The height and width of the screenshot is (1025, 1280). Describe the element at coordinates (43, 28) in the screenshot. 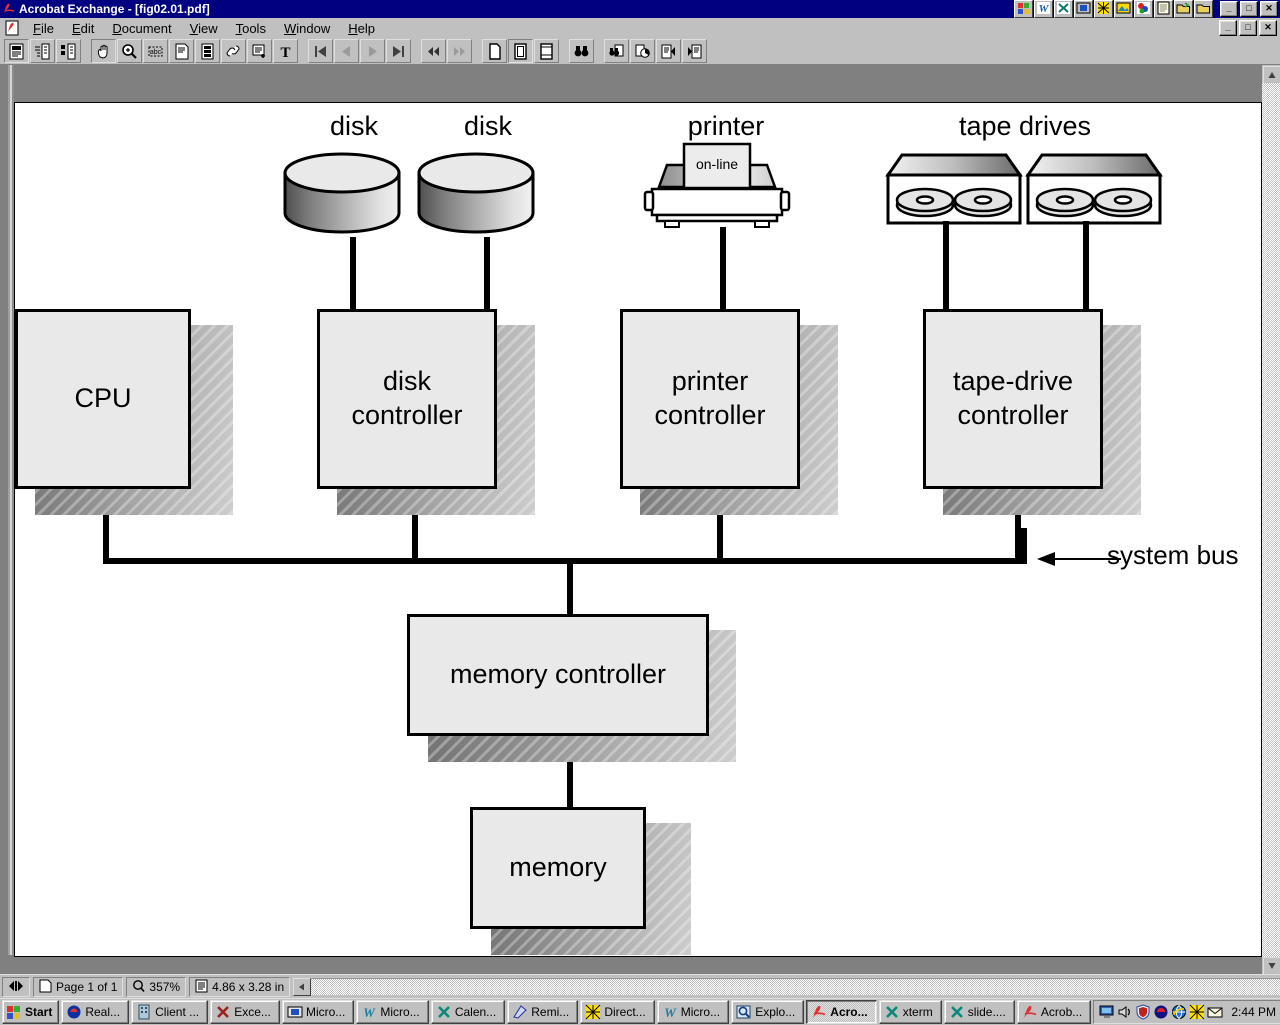

I see `menu-file: File` at that location.